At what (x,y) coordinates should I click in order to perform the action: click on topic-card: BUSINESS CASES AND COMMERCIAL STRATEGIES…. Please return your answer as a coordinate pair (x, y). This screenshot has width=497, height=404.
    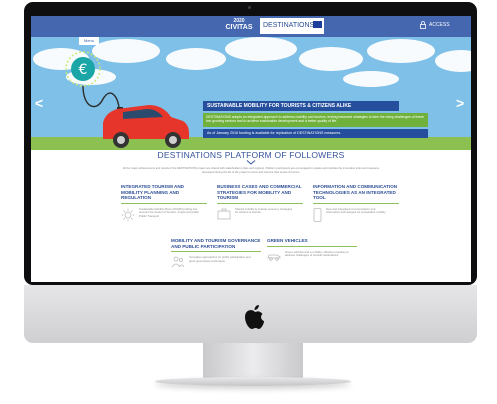
    Looking at the image, I should click on (260, 207).